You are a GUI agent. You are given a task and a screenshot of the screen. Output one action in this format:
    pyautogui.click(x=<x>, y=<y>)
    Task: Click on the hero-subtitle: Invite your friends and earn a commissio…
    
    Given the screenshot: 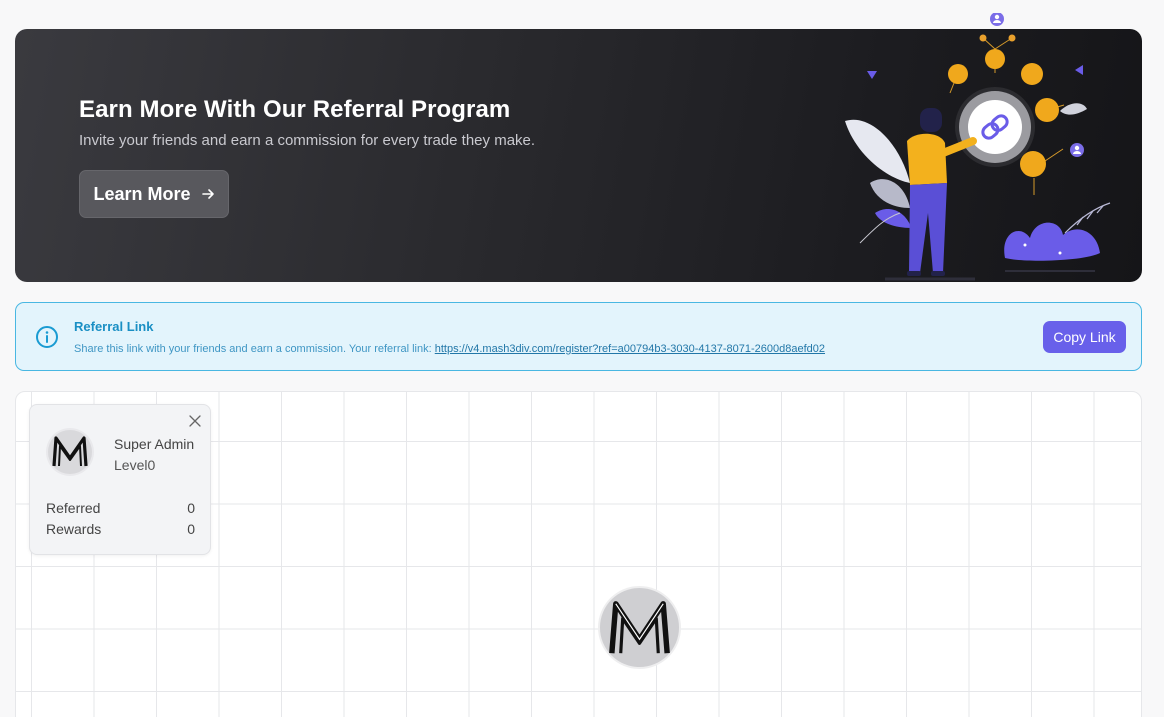 What is the action you would take?
    pyautogui.click(x=307, y=140)
    